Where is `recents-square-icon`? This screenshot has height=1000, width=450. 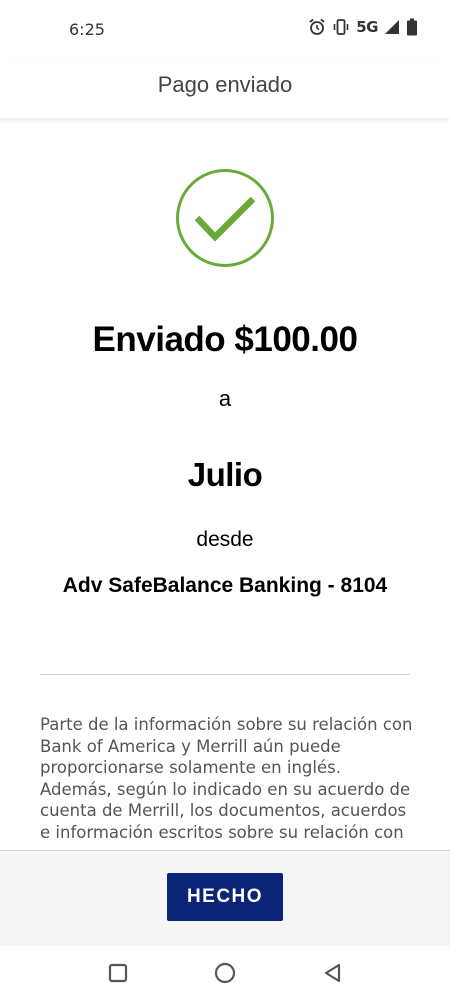
recents-square-icon is located at coordinates (118, 973).